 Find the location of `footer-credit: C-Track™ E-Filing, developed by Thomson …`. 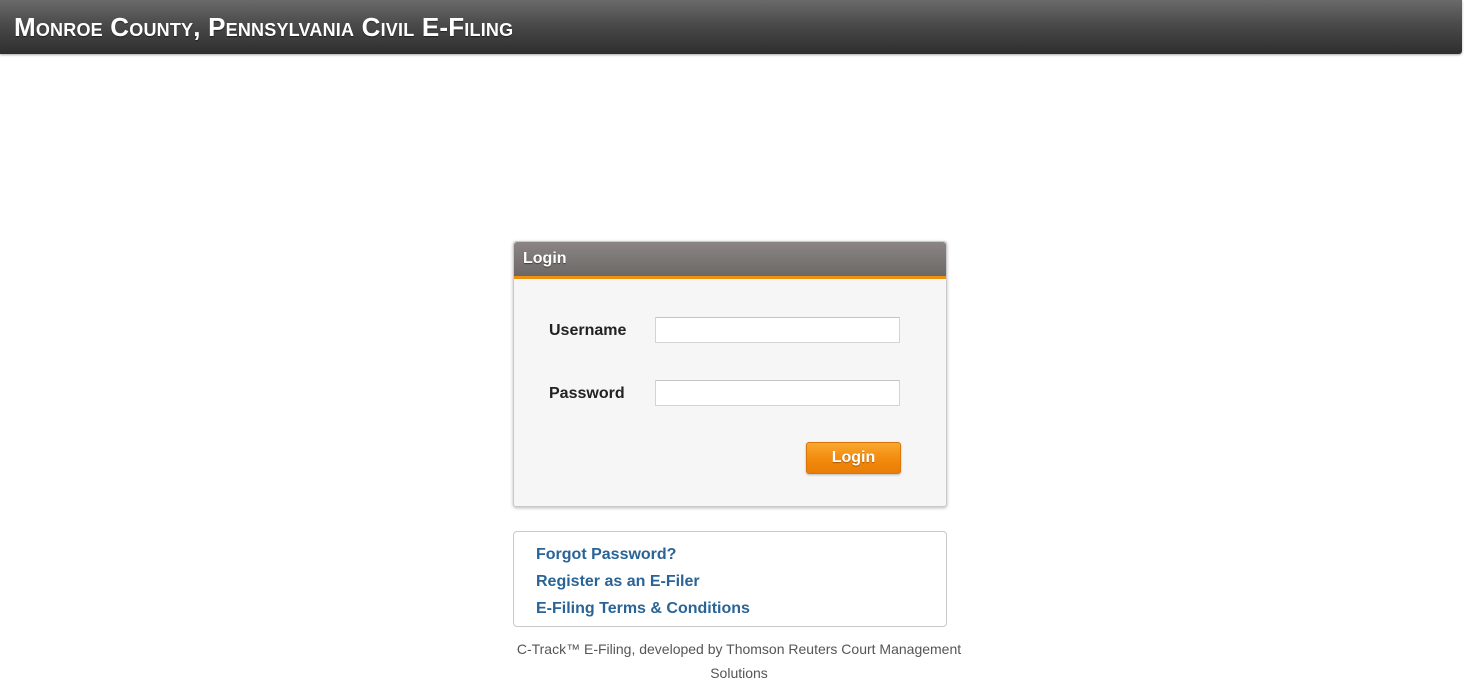

footer-credit: C-Track™ E-Filing, developed by Thomson … is located at coordinates (739, 661).